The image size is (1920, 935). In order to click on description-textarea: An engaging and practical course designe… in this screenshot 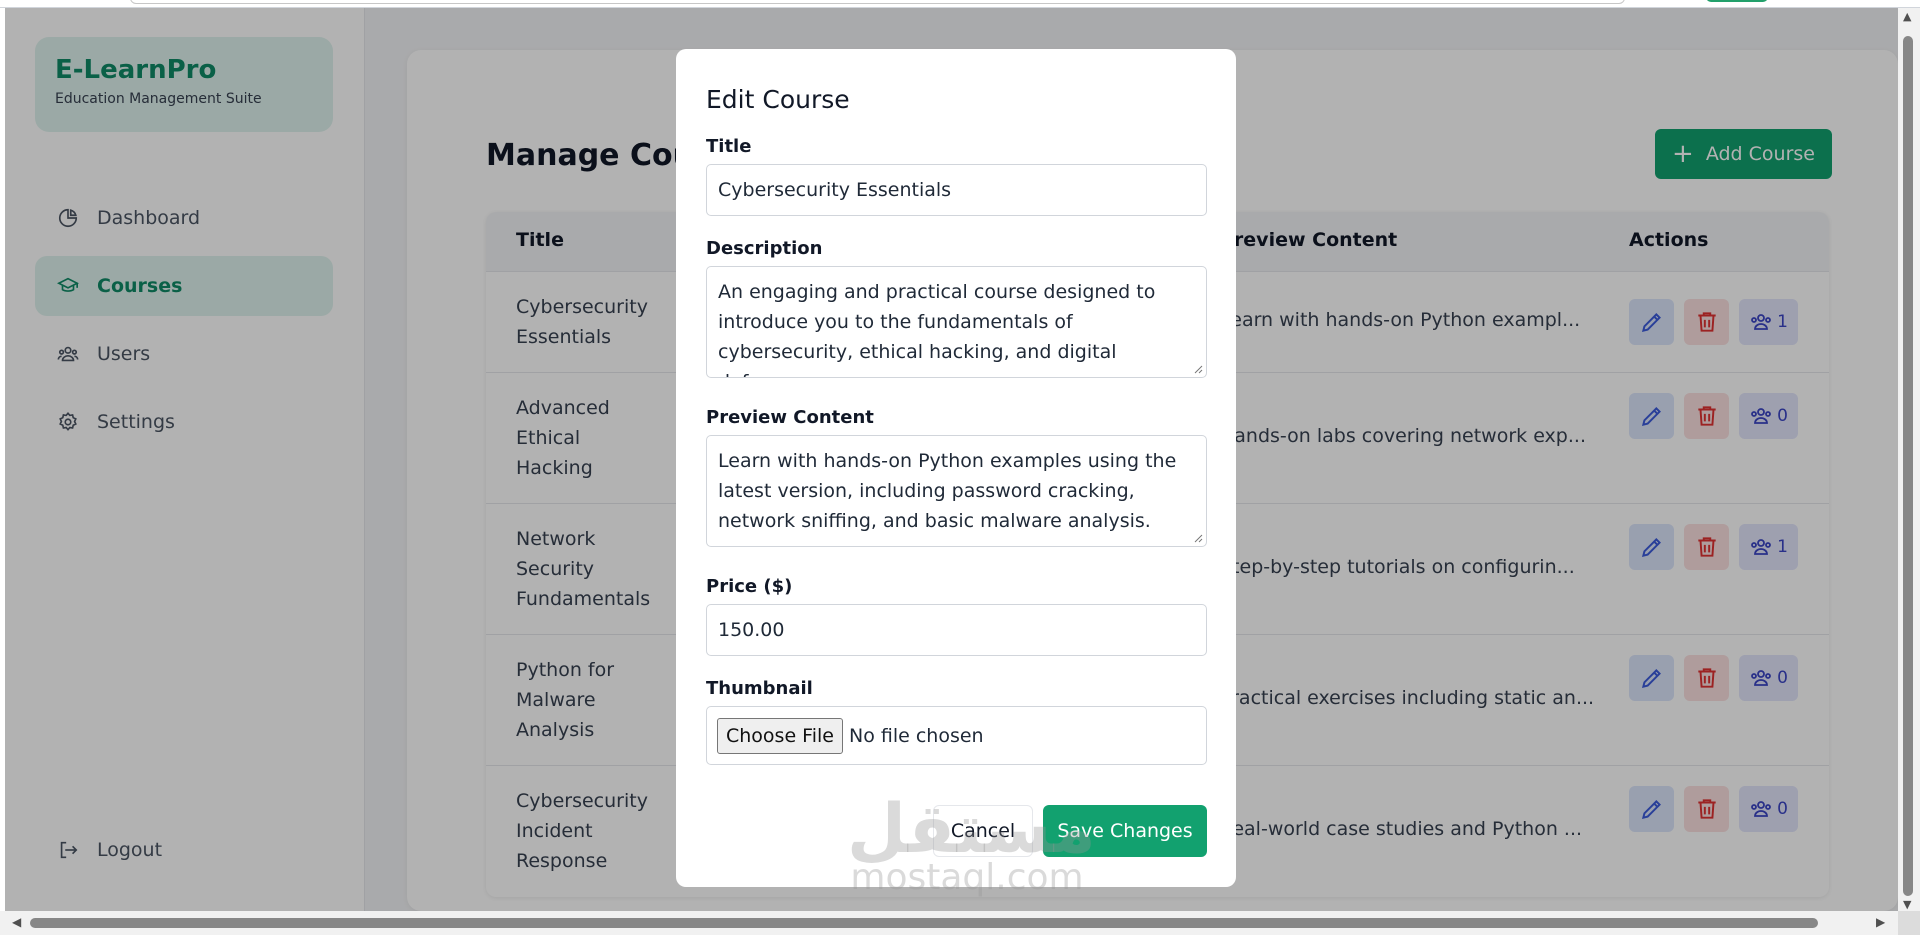, I will do `click(956, 322)`.